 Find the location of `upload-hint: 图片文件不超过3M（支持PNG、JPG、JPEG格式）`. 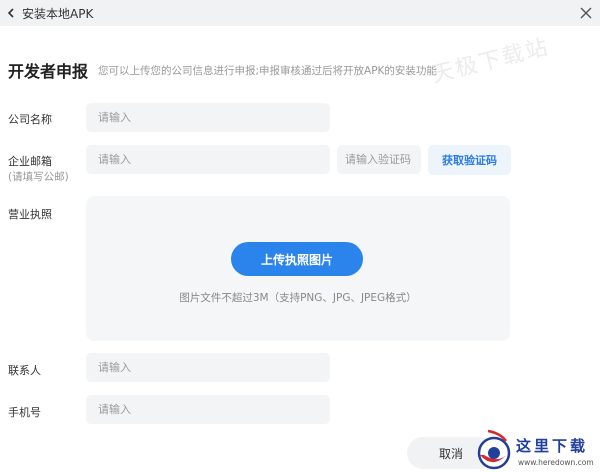

upload-hint: 图片文件不超过3M（支持PNG、JPG、JPEG格式） is located at coordinates (298, 298).